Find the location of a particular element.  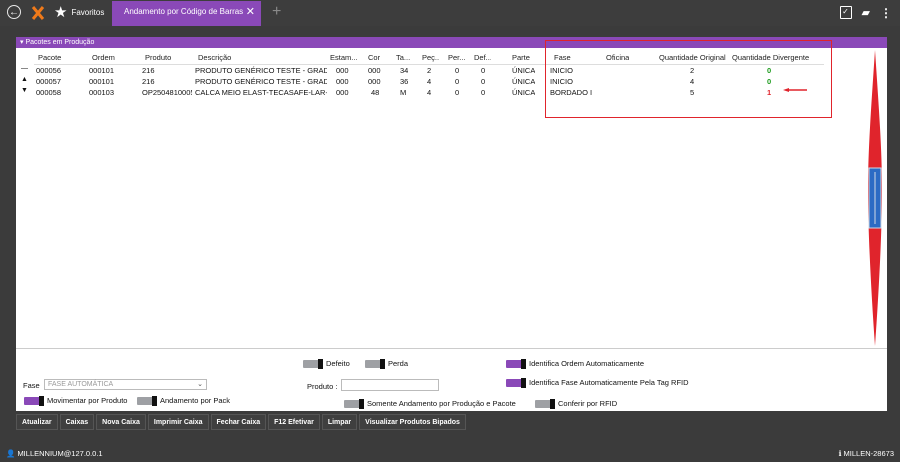

panel-title: Pacotes em Produção is located at coordinates (60, 42).